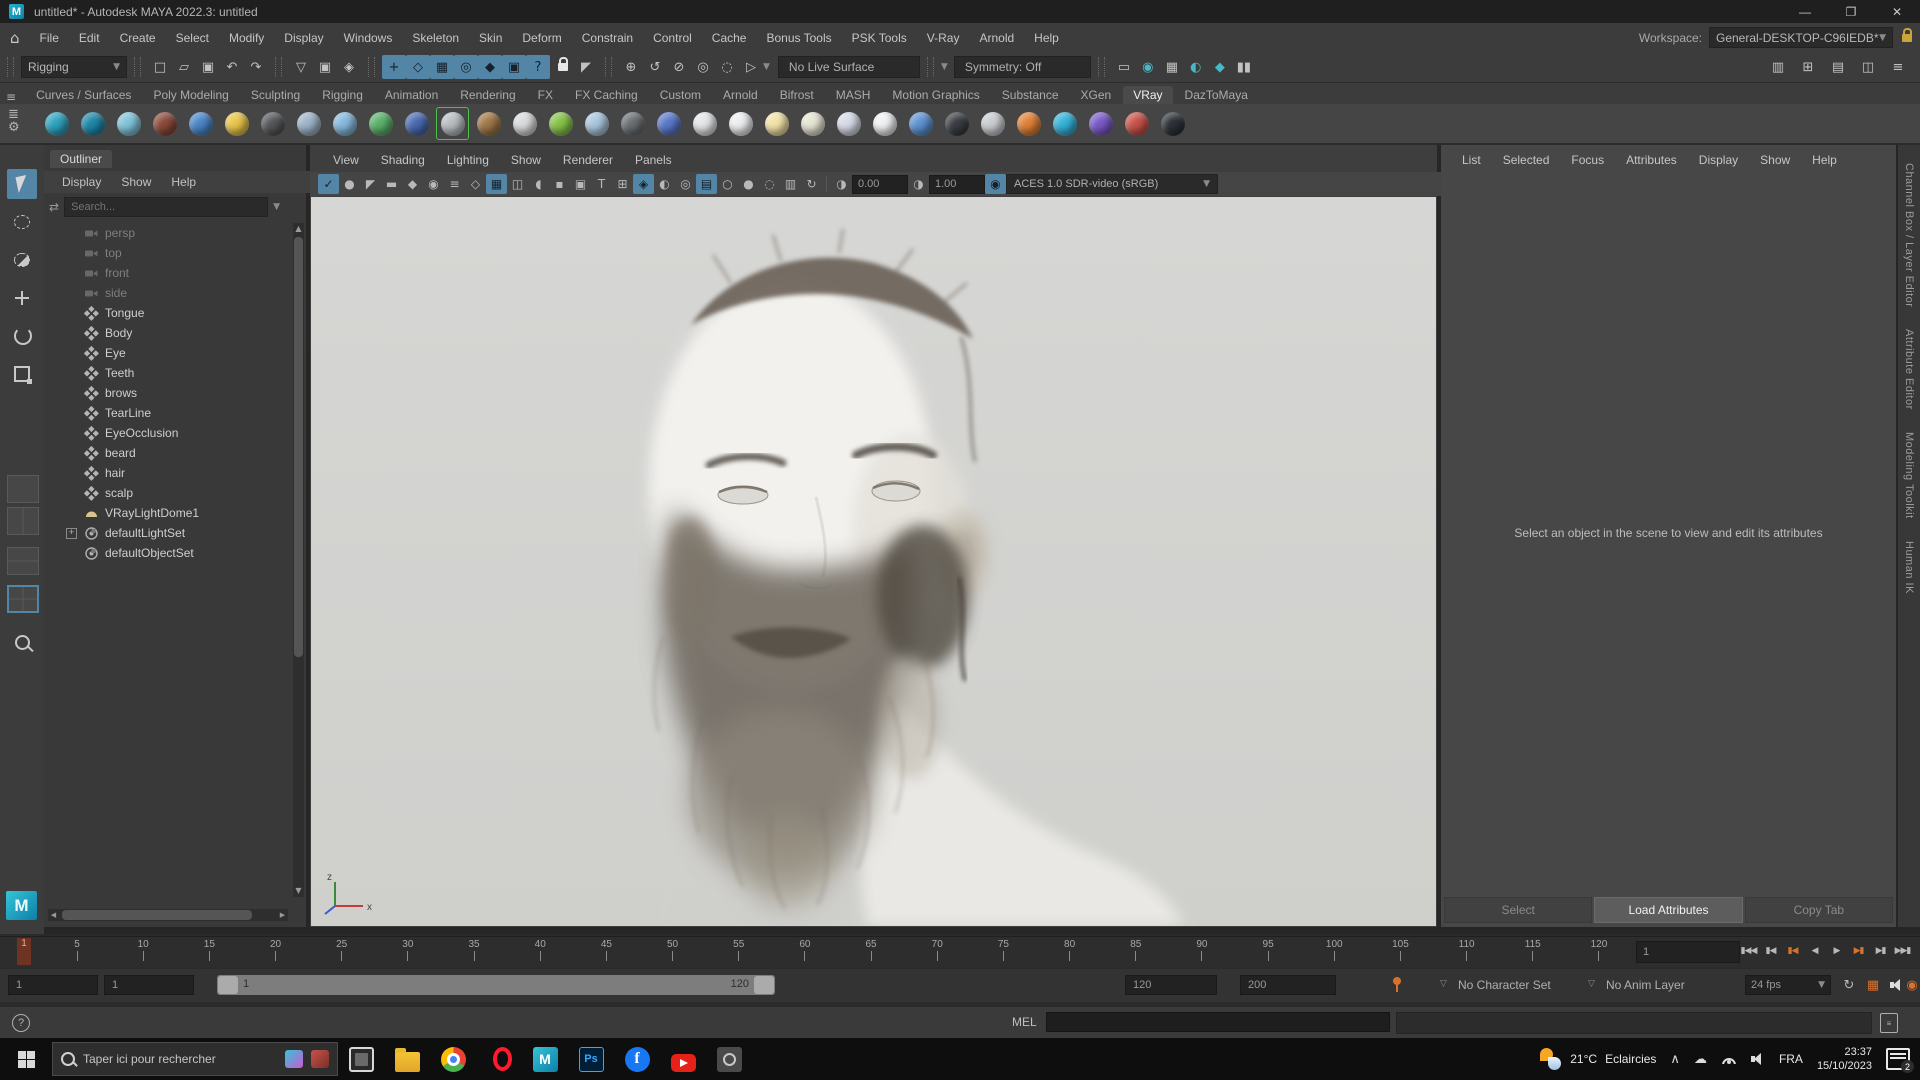  Describe the element at coordinates (664, 184) in the screenshot. I see `viewport-toolbar-icon: ◐` at that location.